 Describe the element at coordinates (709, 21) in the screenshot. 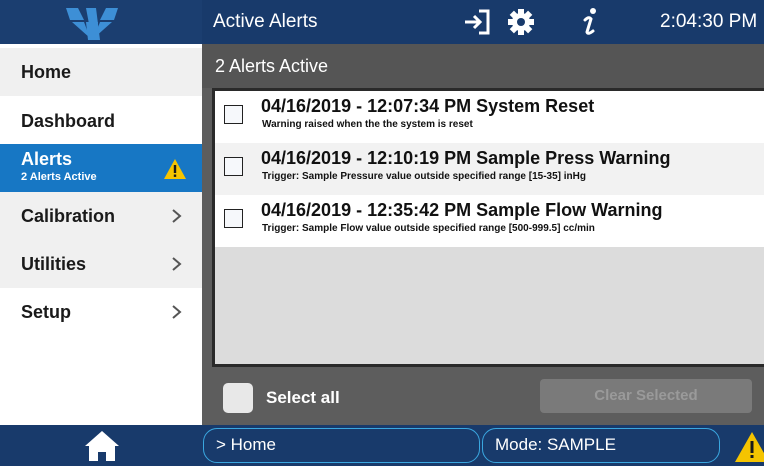

I see `clock: 2:04:30 PM` at that location.